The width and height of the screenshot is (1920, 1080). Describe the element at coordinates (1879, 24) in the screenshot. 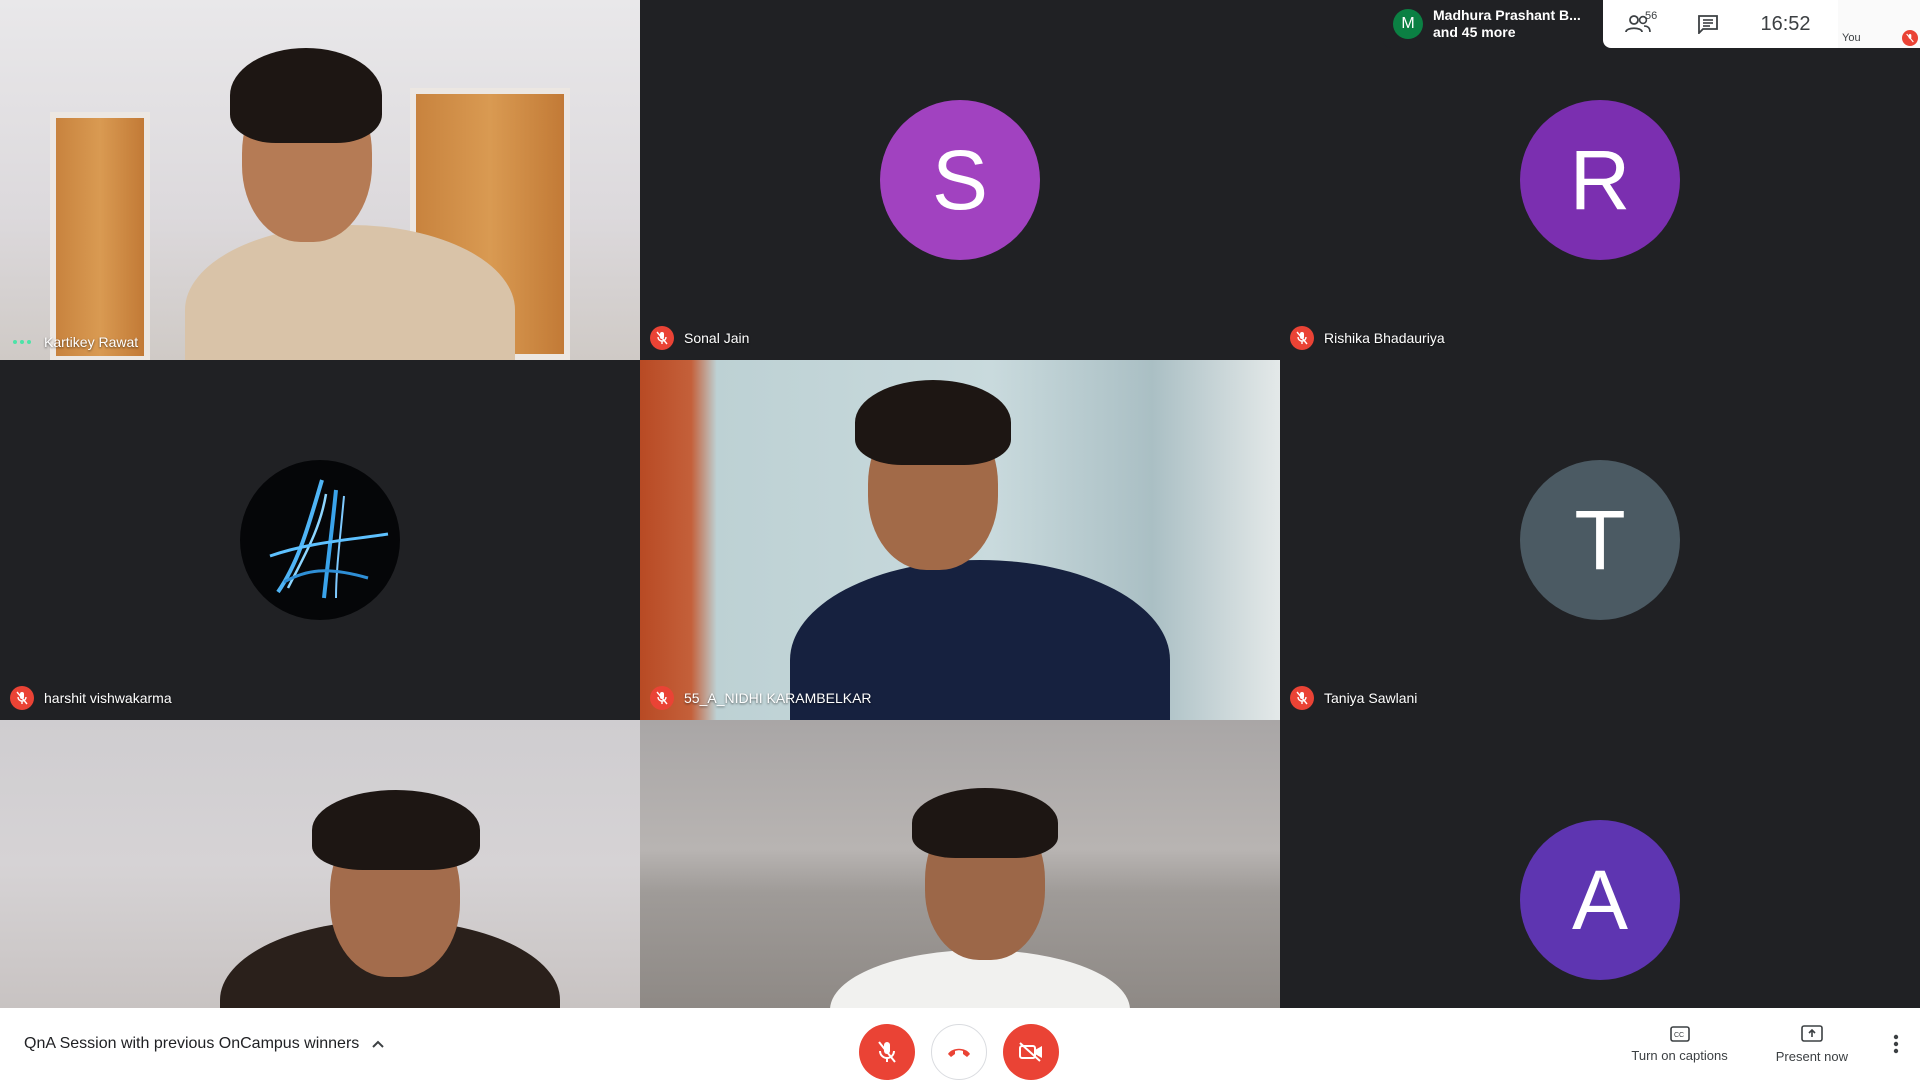

I see `self-view-tile: You` at that location.